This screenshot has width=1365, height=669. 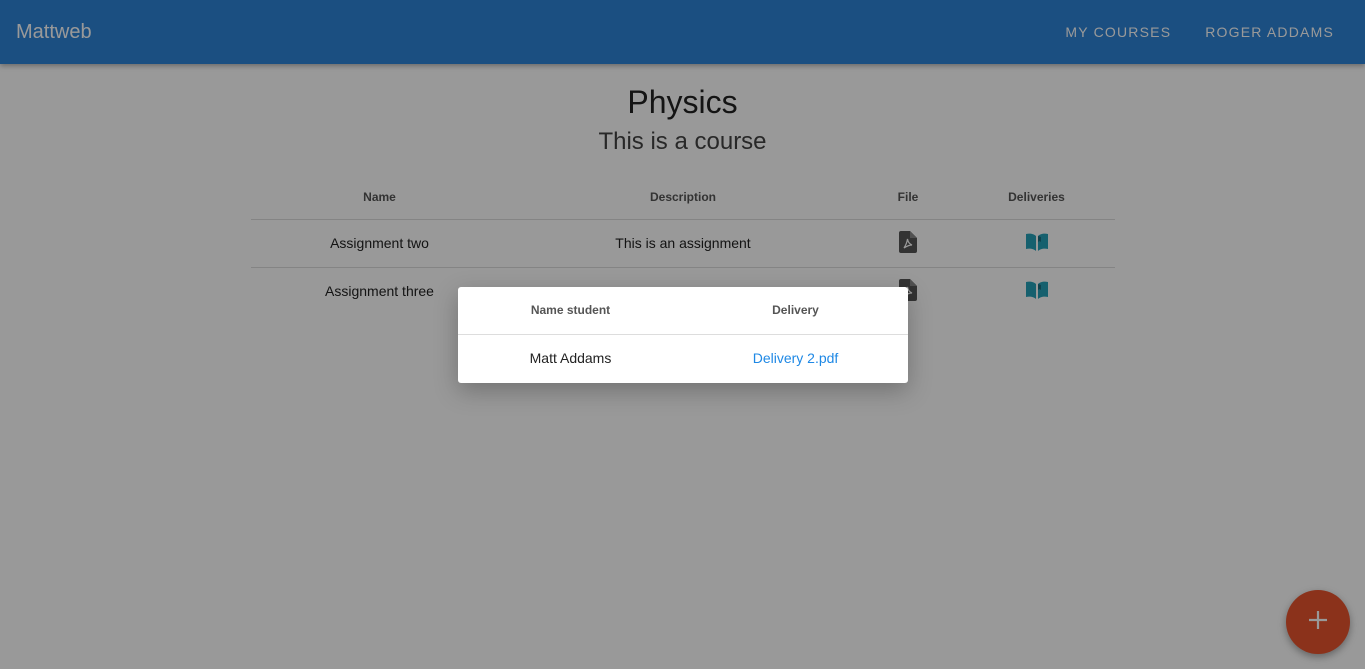 I want to click on modal-header-row: Name student Delivery, so click(x=683, y=311).